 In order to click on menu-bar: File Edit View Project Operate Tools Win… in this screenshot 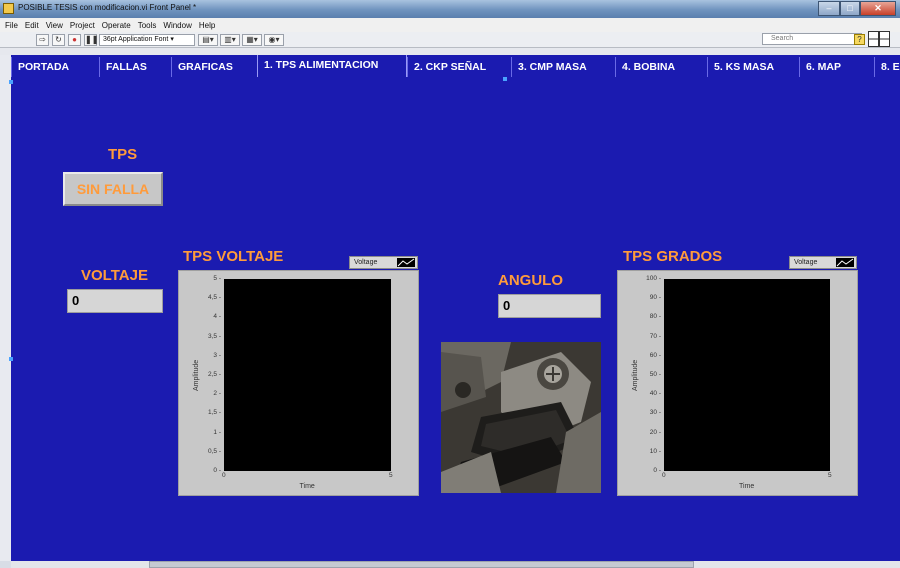, I will do `click(450, 25)`.